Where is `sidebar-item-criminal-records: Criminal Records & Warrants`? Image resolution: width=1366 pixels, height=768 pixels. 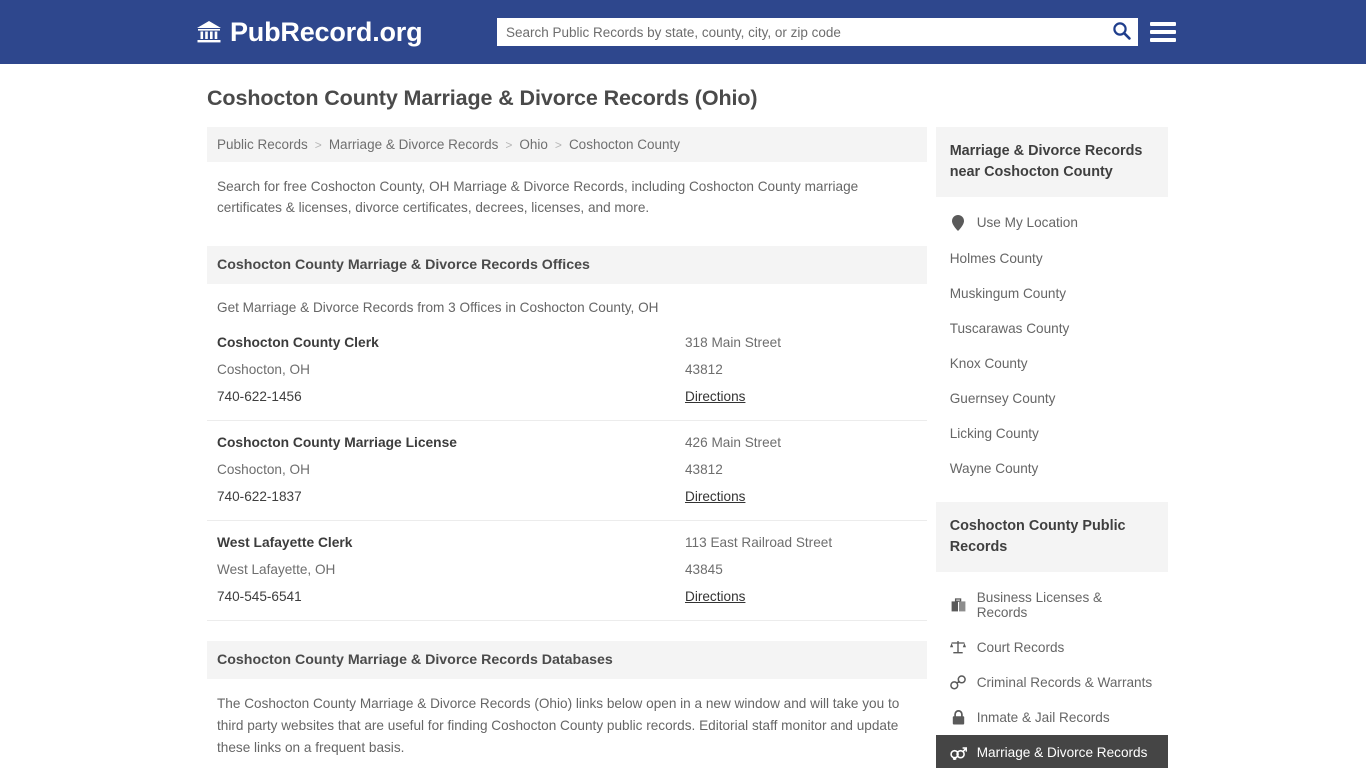 sidebar-item-criminal-records: Criminal Records & Warrants is located at coordinates (1052, 682).